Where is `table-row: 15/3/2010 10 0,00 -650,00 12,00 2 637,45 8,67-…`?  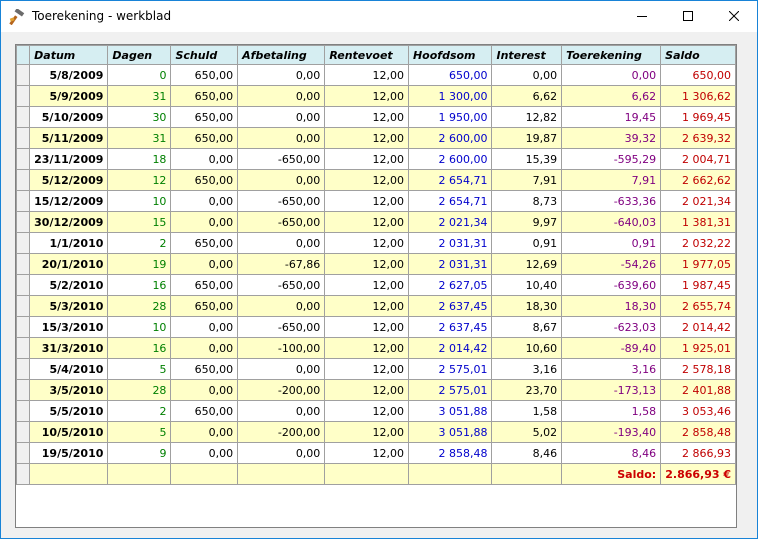
table-row: 15/3/2010 10 0,00 -650,00 12,00 2 637,45 8,67-… is located at coordinates (375, 327).